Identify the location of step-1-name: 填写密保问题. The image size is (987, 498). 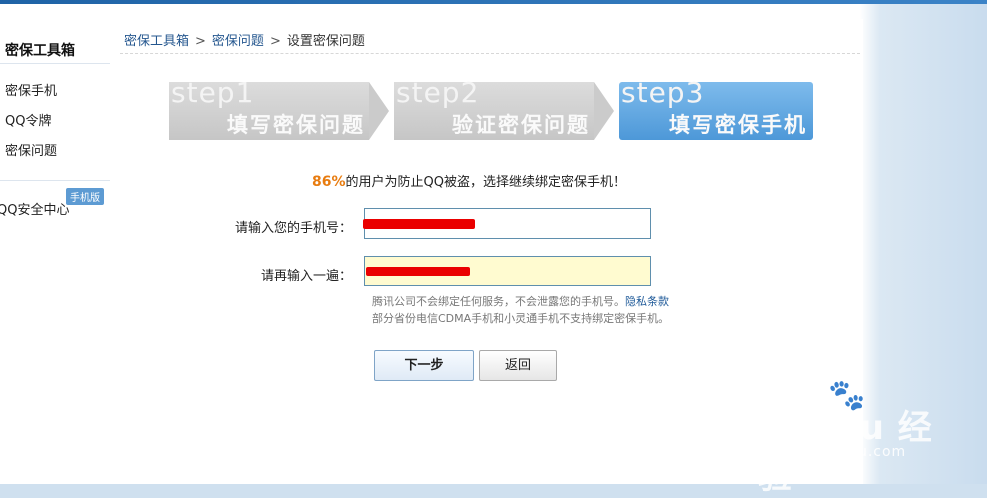
(296, 125).